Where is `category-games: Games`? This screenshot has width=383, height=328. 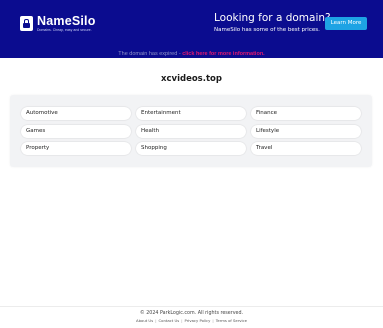 category-games: Games is located at coordinates (76, 131).